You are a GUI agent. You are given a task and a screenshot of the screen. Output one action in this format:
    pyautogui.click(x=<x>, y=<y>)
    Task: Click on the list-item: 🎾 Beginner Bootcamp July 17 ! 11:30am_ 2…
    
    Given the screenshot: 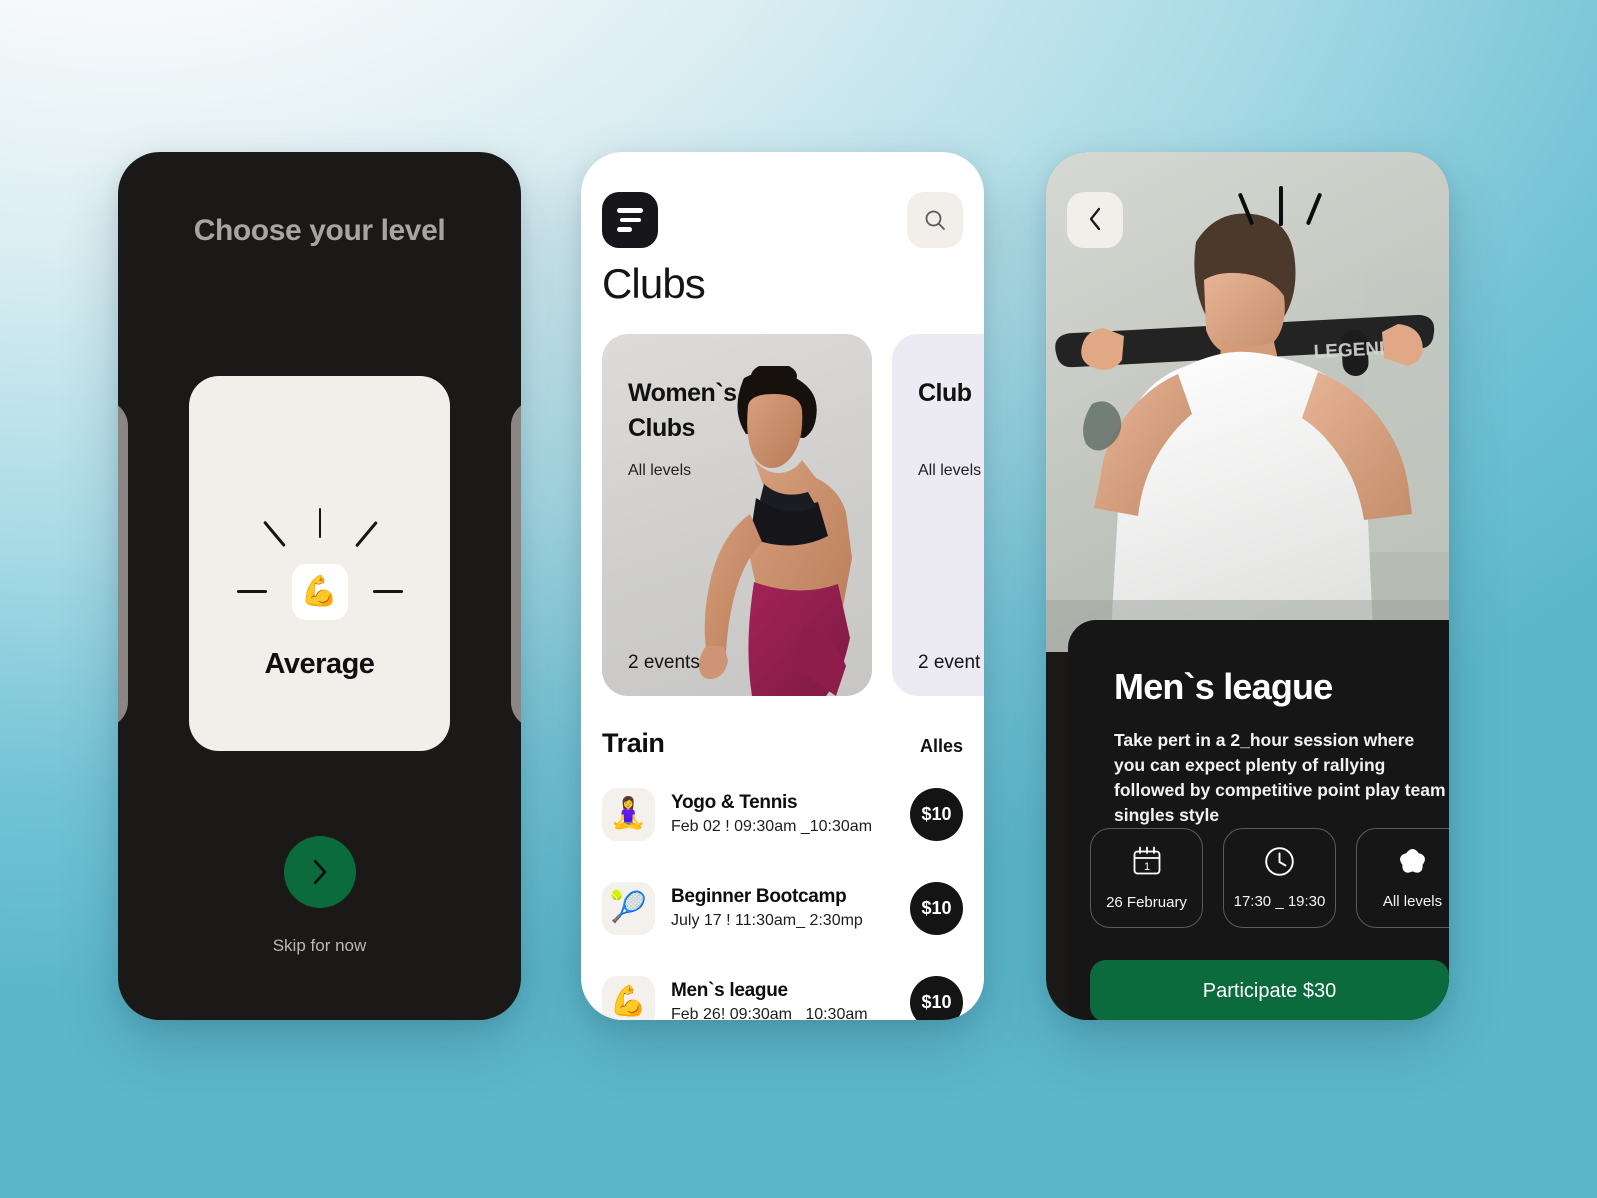 What is the action you would take?
    pyautogui.click(x=782, y=908)
    